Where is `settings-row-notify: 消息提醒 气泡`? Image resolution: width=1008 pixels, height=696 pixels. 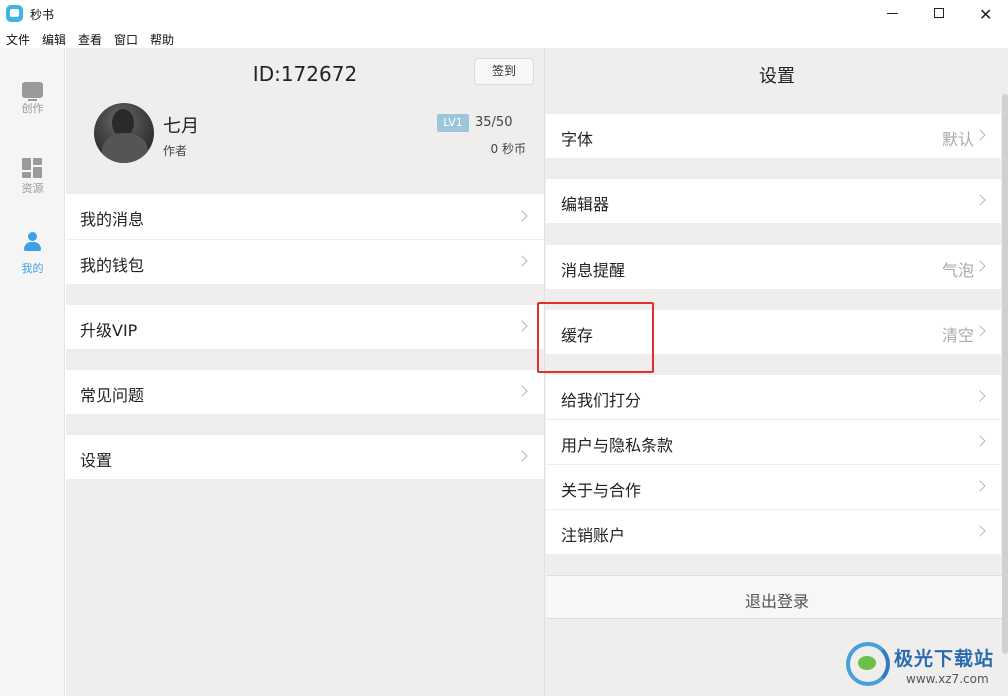 settings-row-notify: 消息提醒 气泡 is located at coordinates (773, 267).